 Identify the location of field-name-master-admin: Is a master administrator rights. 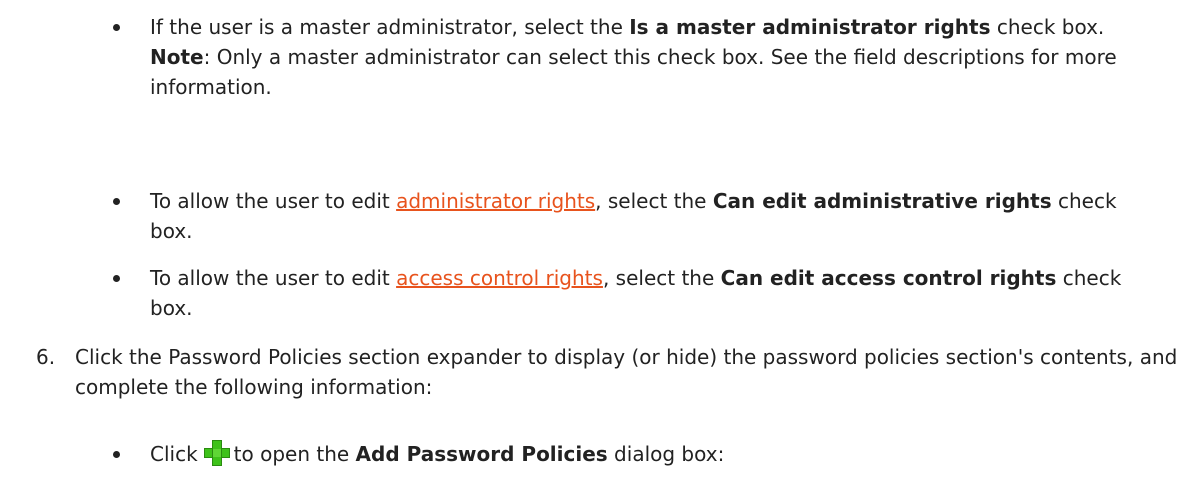
(810, 27).